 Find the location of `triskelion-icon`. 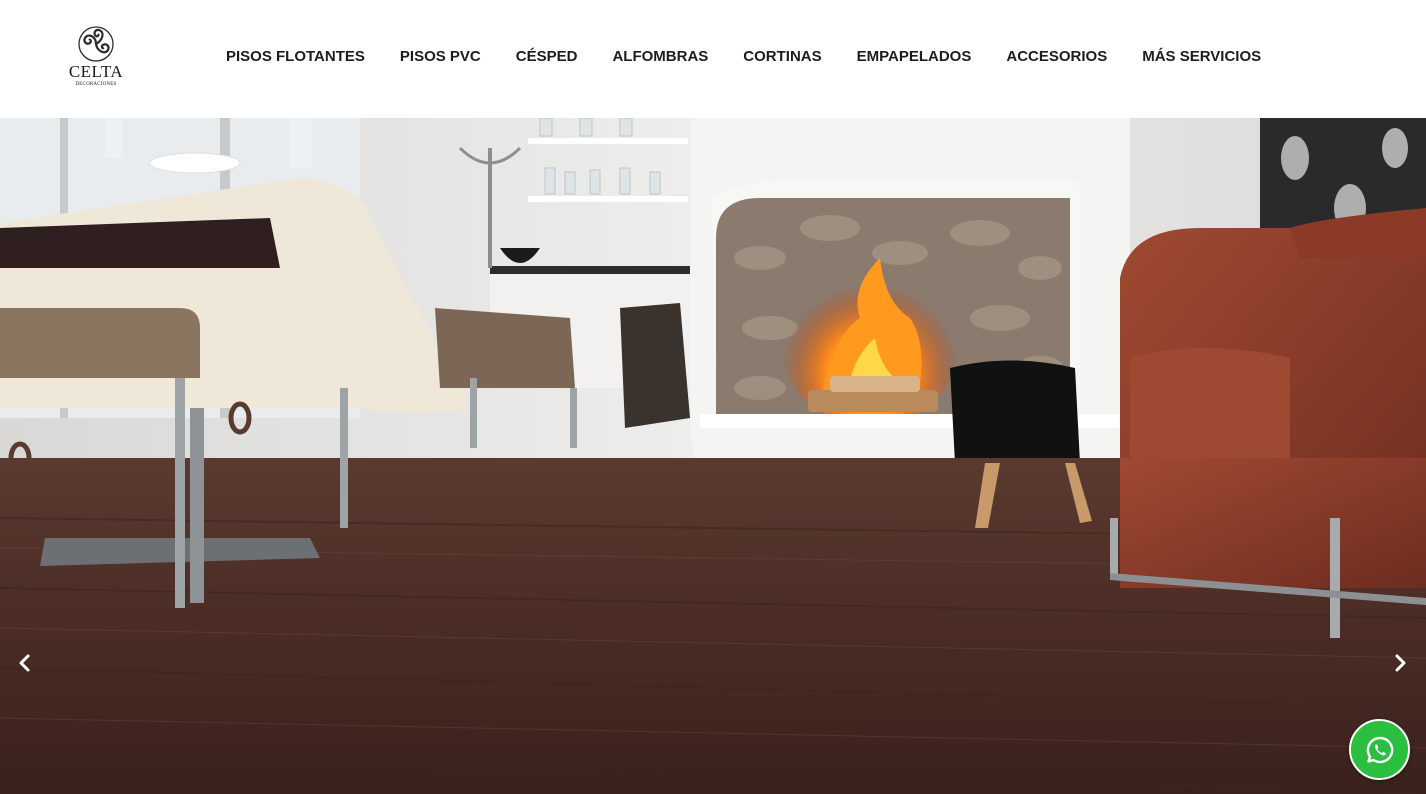

triskelion-icon is located at coordinates (96, 44).